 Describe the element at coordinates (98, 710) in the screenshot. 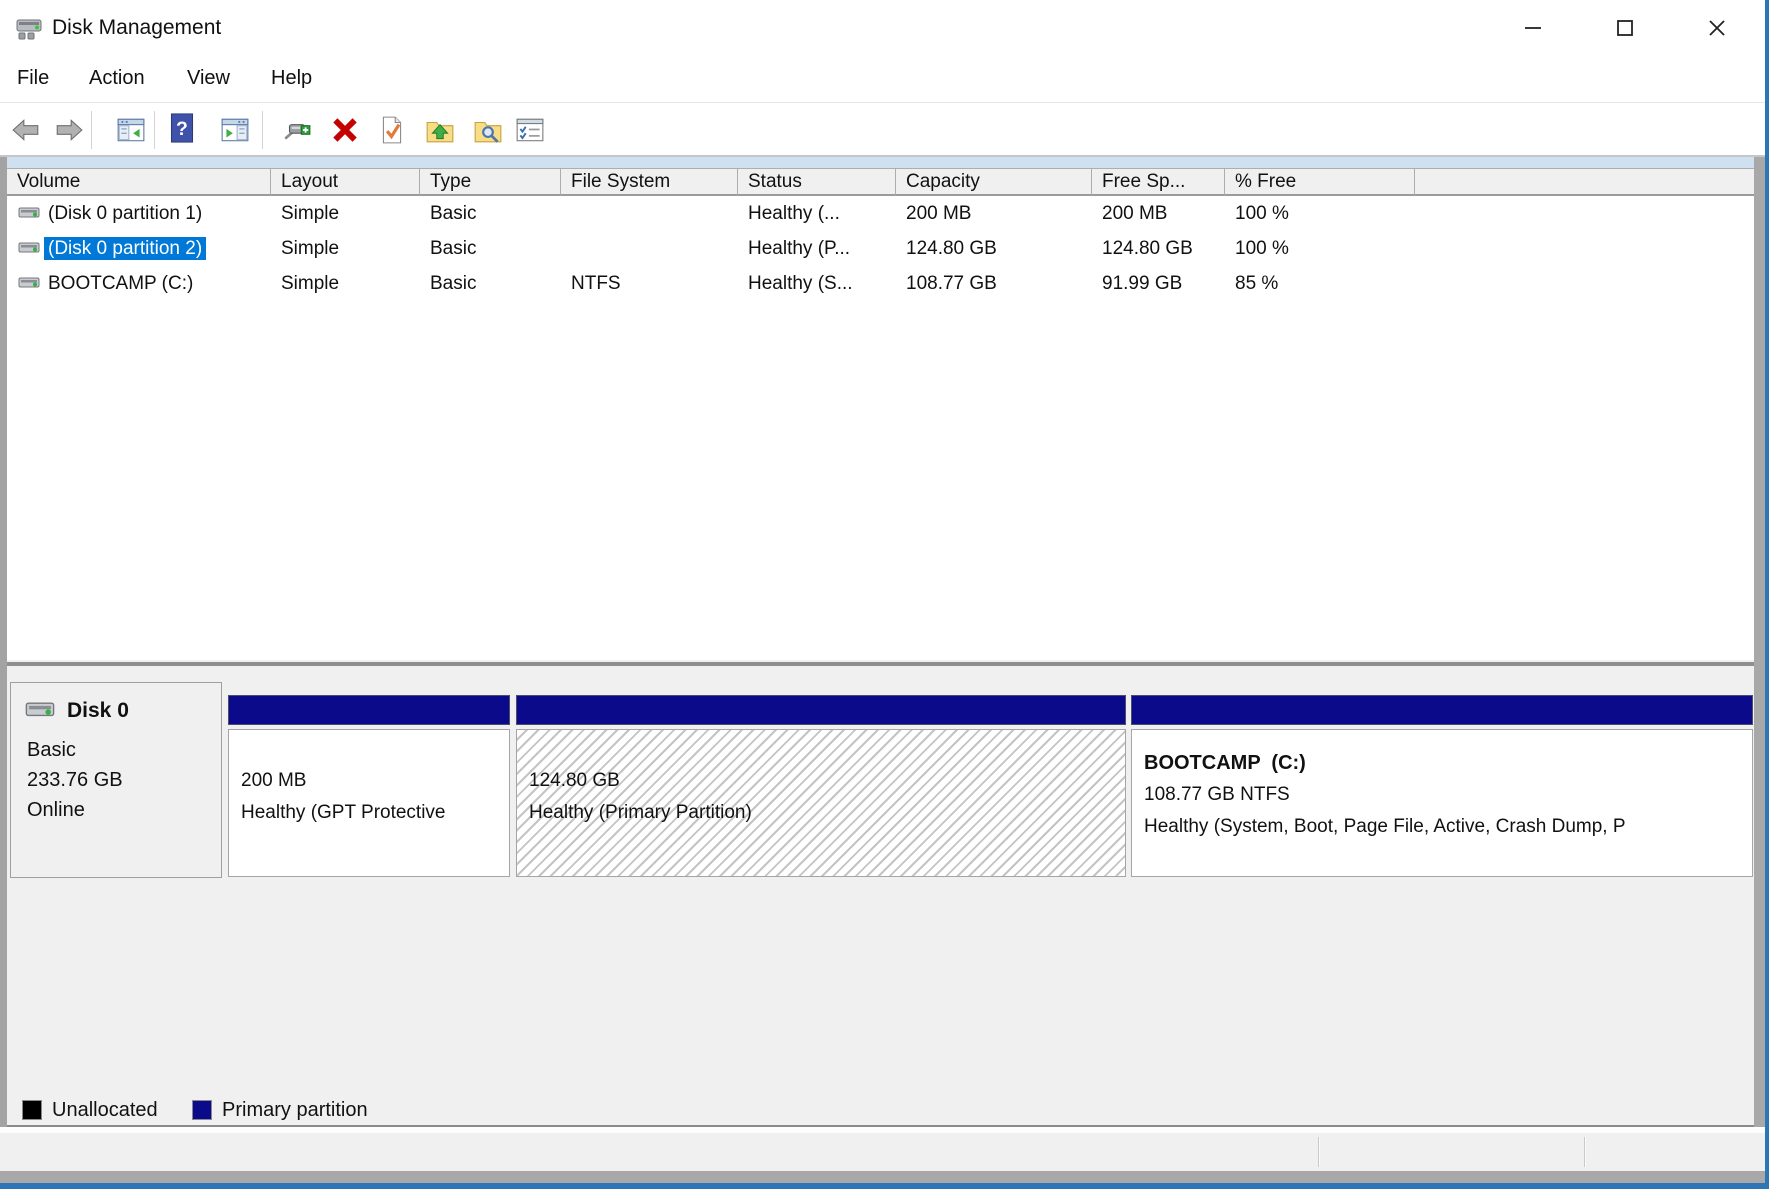

I see `disk-name: Disk 0` at that location.